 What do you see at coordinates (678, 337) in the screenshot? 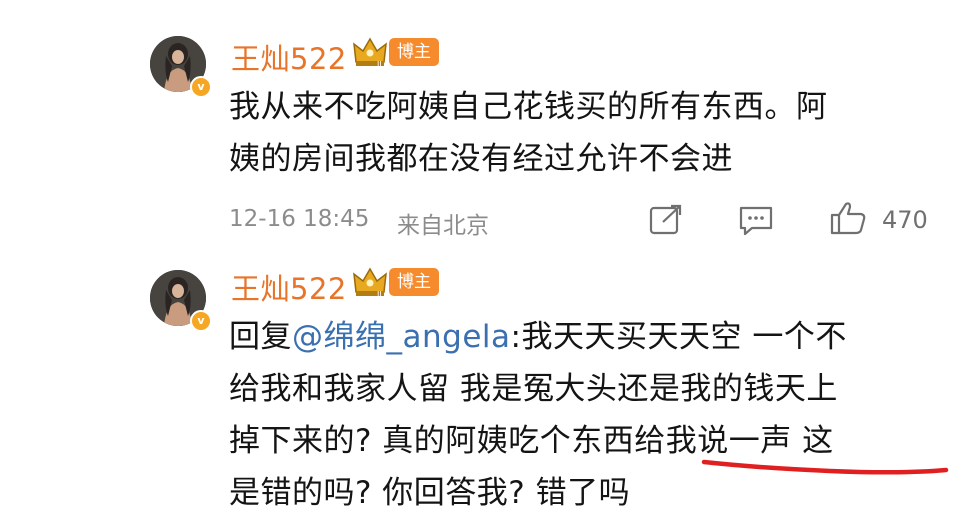
I see `reply-text: :我天天买天天空 一个不` at bounding box center [678, 337].